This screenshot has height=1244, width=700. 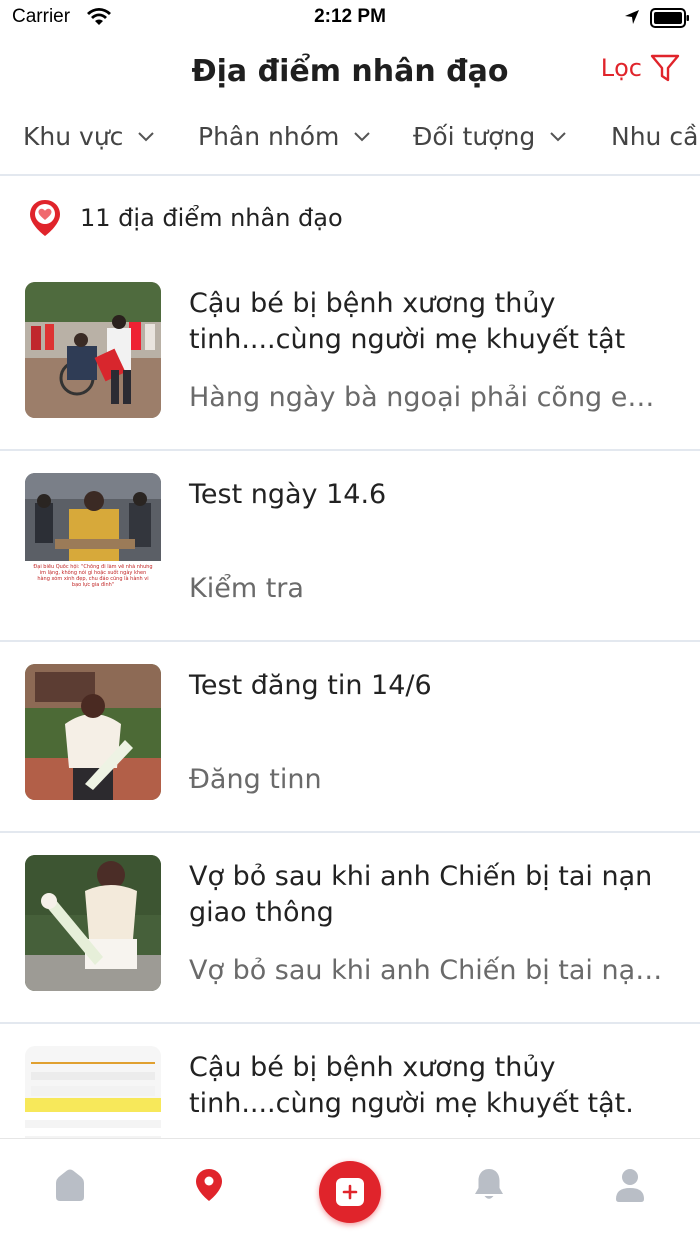 What do you see at coordinates (489, 1185) in the screenshot?
I see `bell-icon` at bounding box center [489, 1185].